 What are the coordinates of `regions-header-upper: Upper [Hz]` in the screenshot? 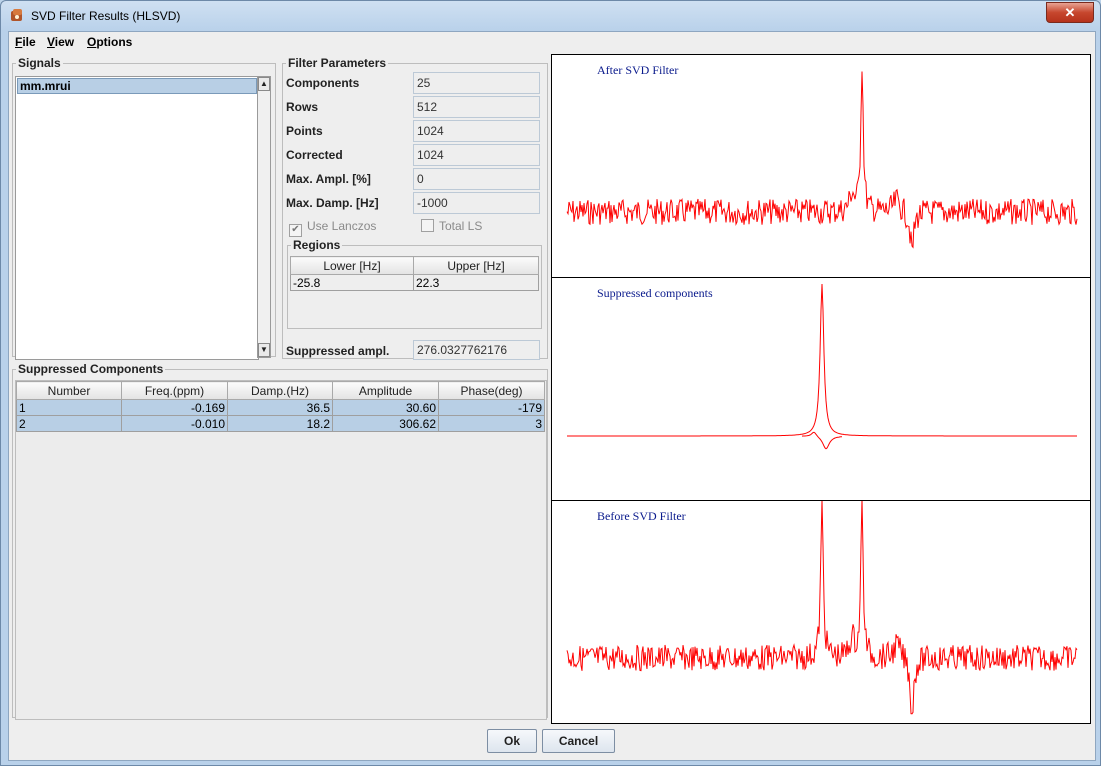 It's located at (476, 265).